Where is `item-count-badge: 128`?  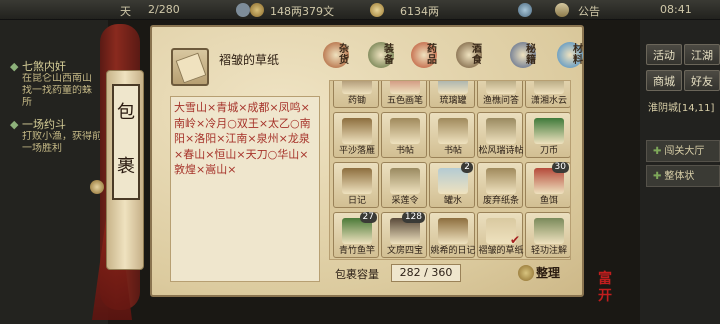
item-count-badge: 128 is located at coordinates (413, 217).